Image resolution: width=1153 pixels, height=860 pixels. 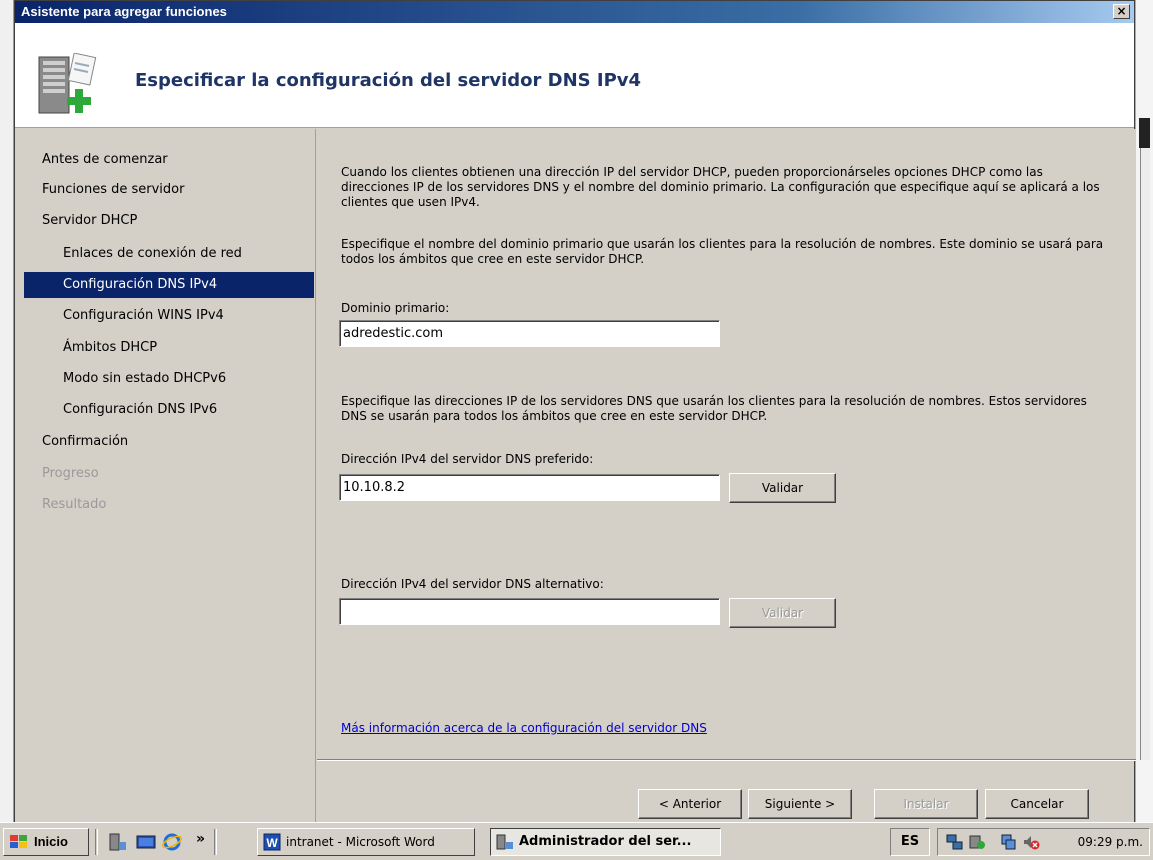 What do you see at coordinates (70, 473) in the screenshot?
I see `nav-item-progreso: Progreso` at bounding box center [70, 473].